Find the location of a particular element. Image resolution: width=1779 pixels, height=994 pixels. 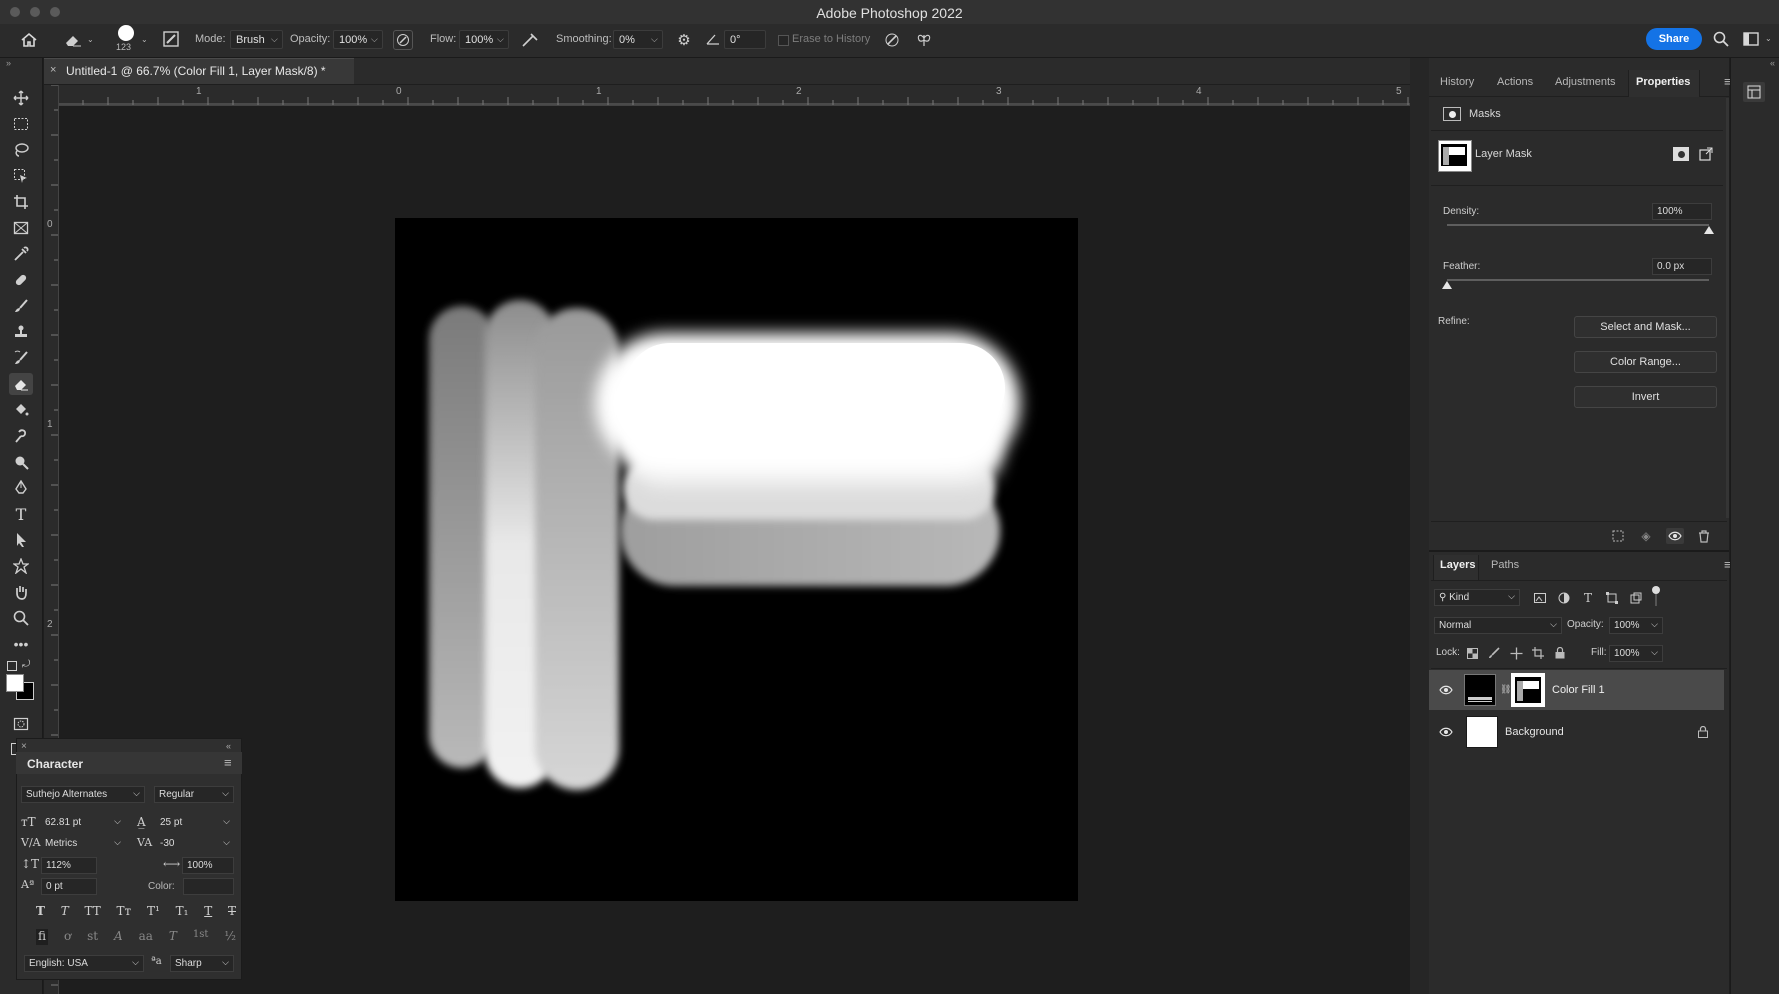

background-thumbnail is located at coordinates (1482, 732).